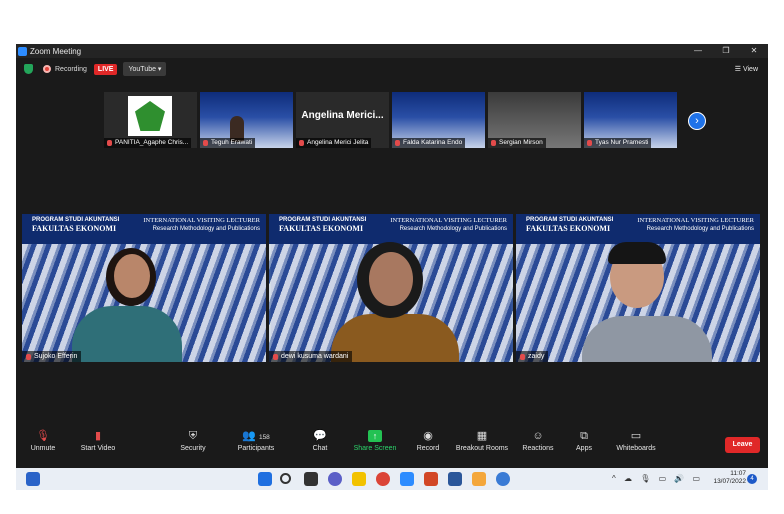 Image resolution: width=784 pixels, height=514 pixels. Describe the element at coordinates (622, 142) in the screenshot. I see `participant-name: Tyas Nur Pramesti` at that location.